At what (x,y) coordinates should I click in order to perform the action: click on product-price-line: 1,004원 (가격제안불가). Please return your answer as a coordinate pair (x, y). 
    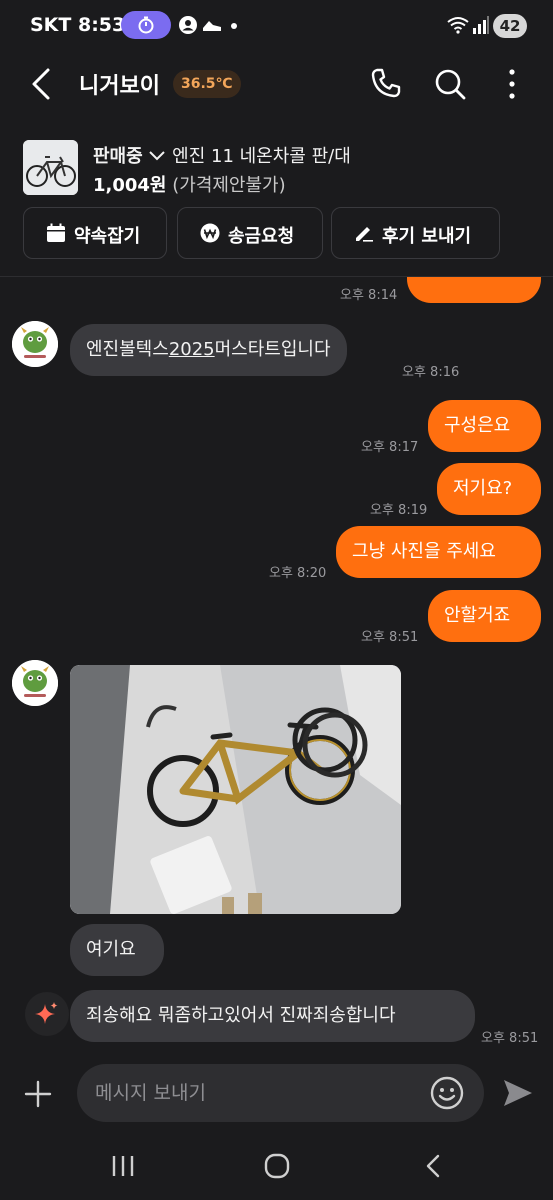
    Looking at the image, I should click on (189, 184).